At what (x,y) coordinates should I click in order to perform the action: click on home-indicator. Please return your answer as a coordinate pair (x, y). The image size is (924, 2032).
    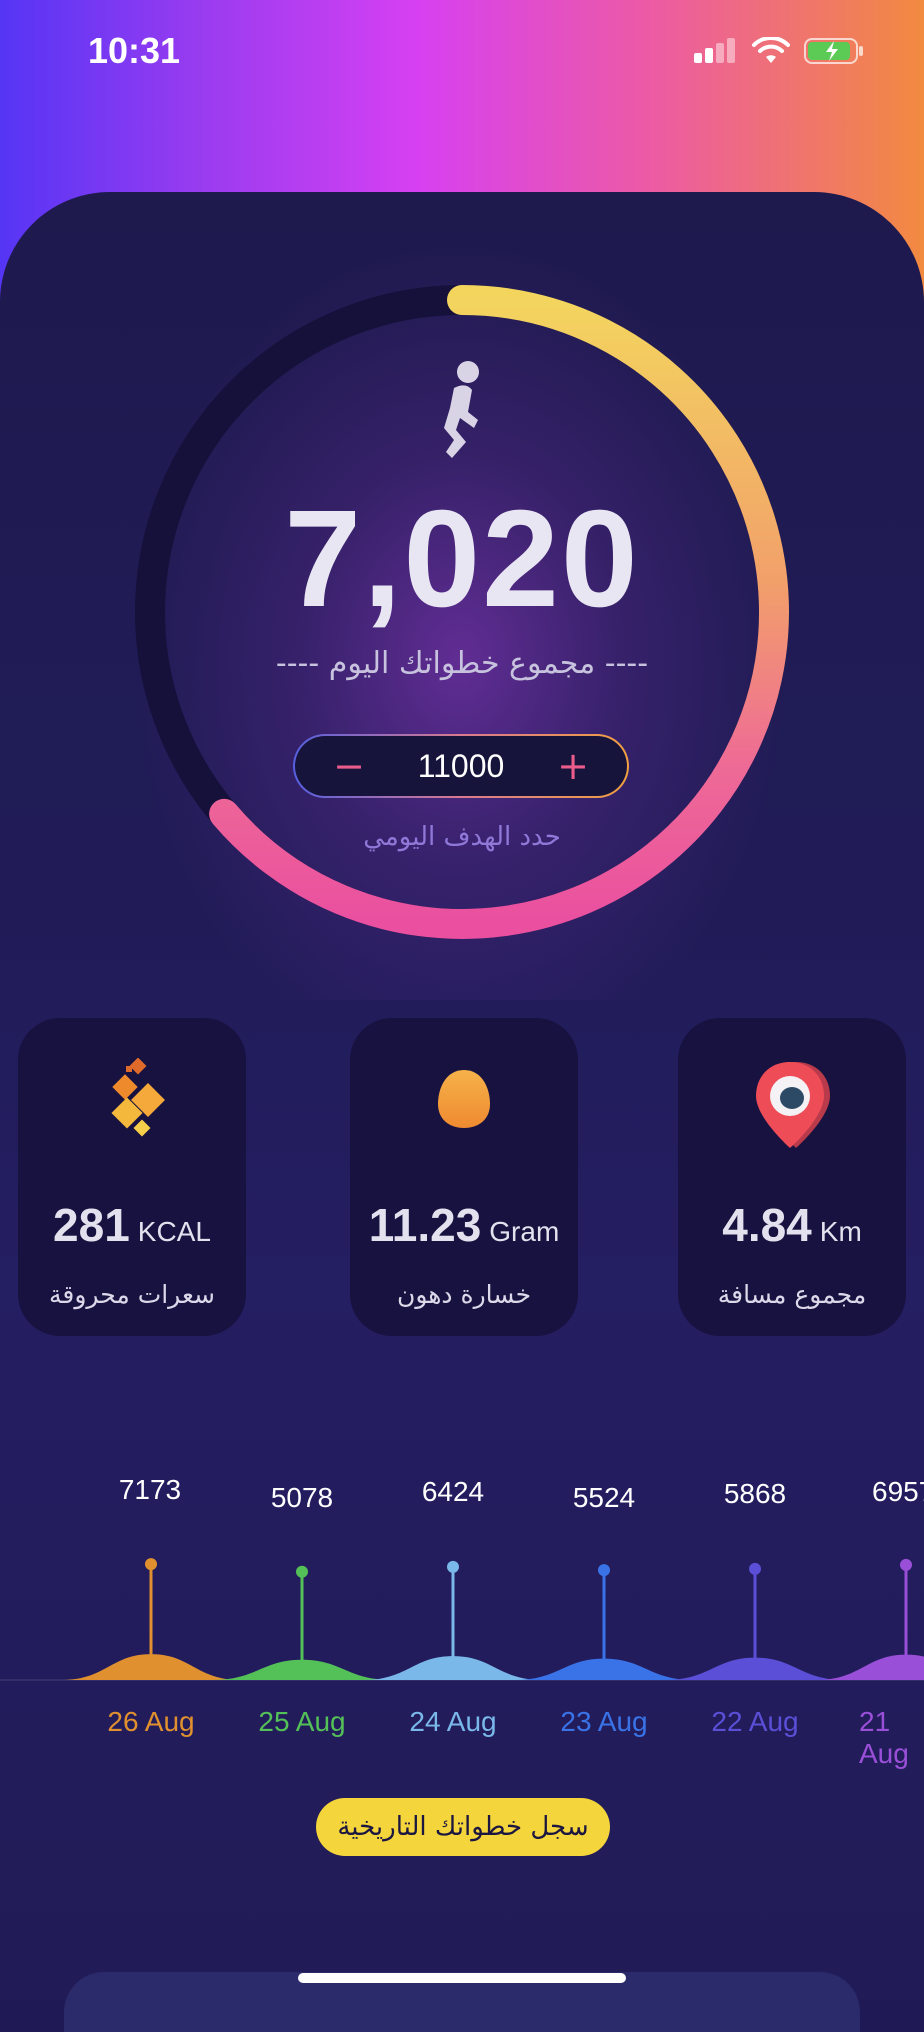
    Looking at the image, I should click on (462, 1978).